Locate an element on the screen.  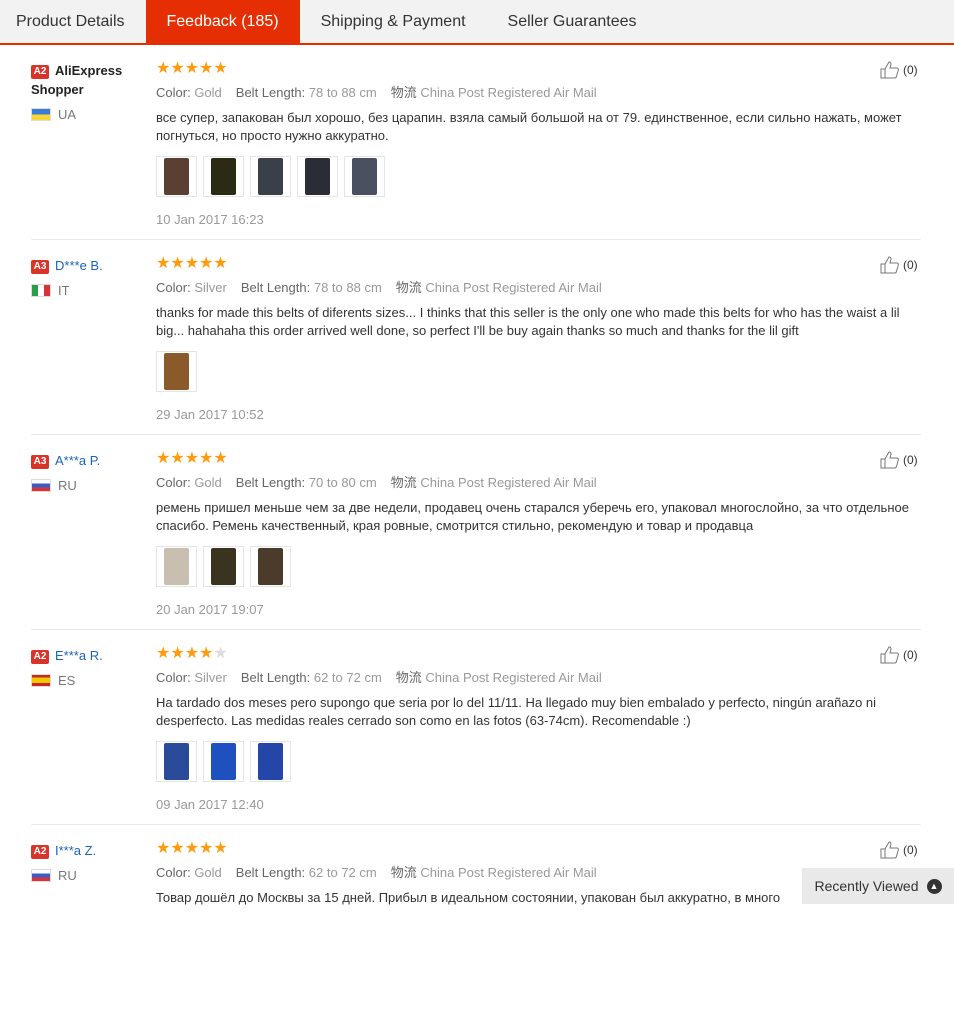
buyer-name-text: AliExpress is located at coordinates (89, 70).